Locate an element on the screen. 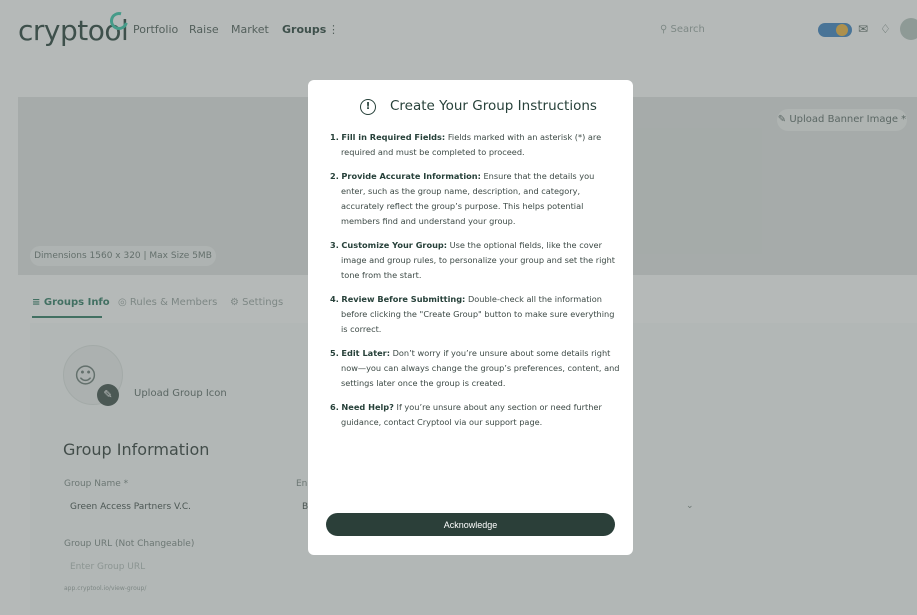  modal-title: Create Your Group Instructions is located at coordinates (493, 106).